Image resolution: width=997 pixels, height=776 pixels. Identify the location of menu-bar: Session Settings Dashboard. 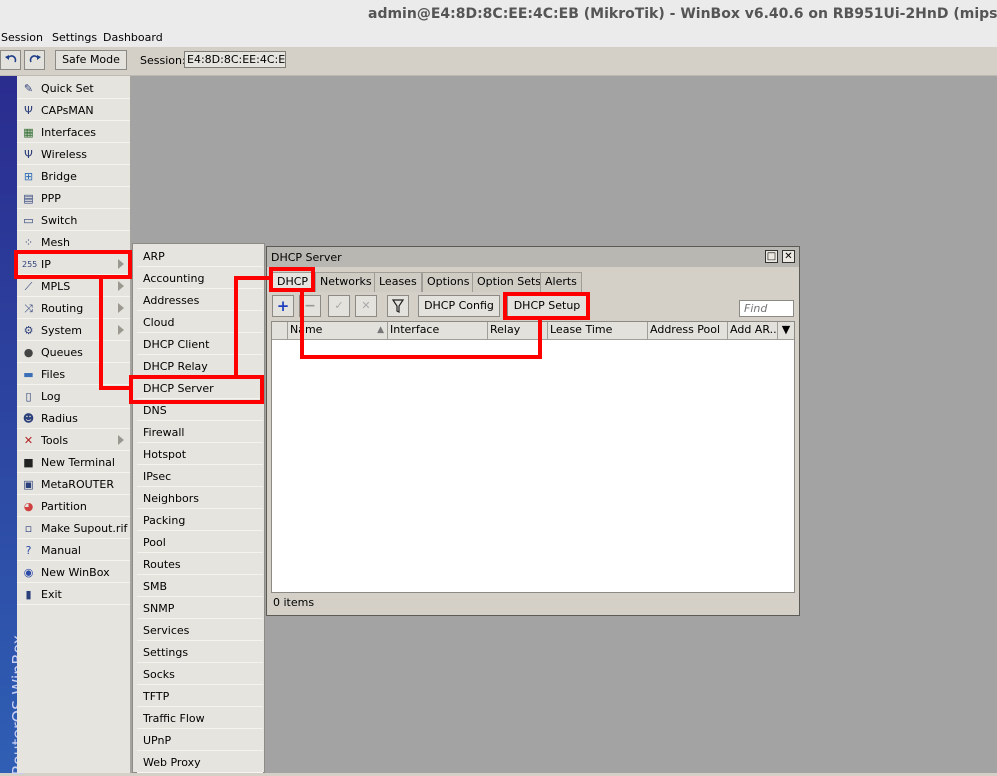
(498, 38).